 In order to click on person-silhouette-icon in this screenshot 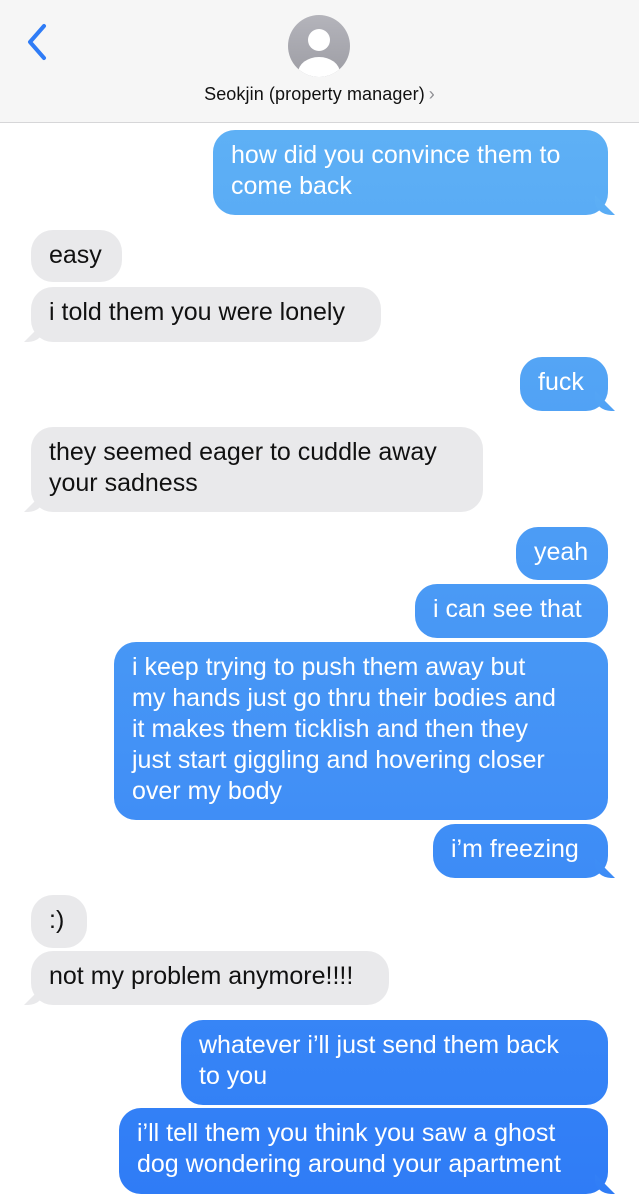, I will do `click(319, 53)`.